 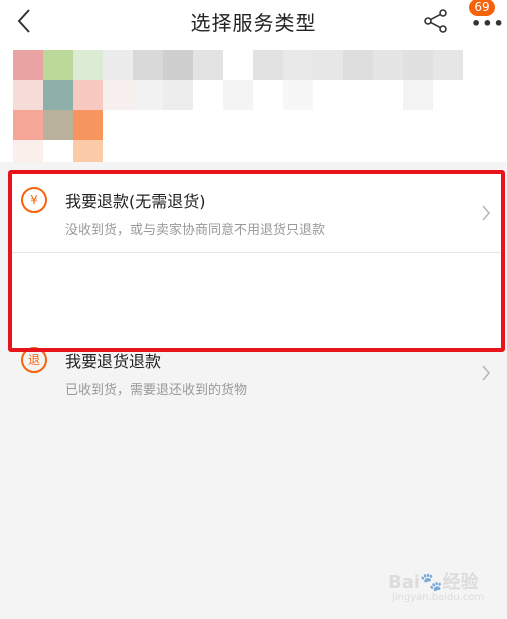 I want to click on refund-icon: ¥, so click(x=34, y=200).